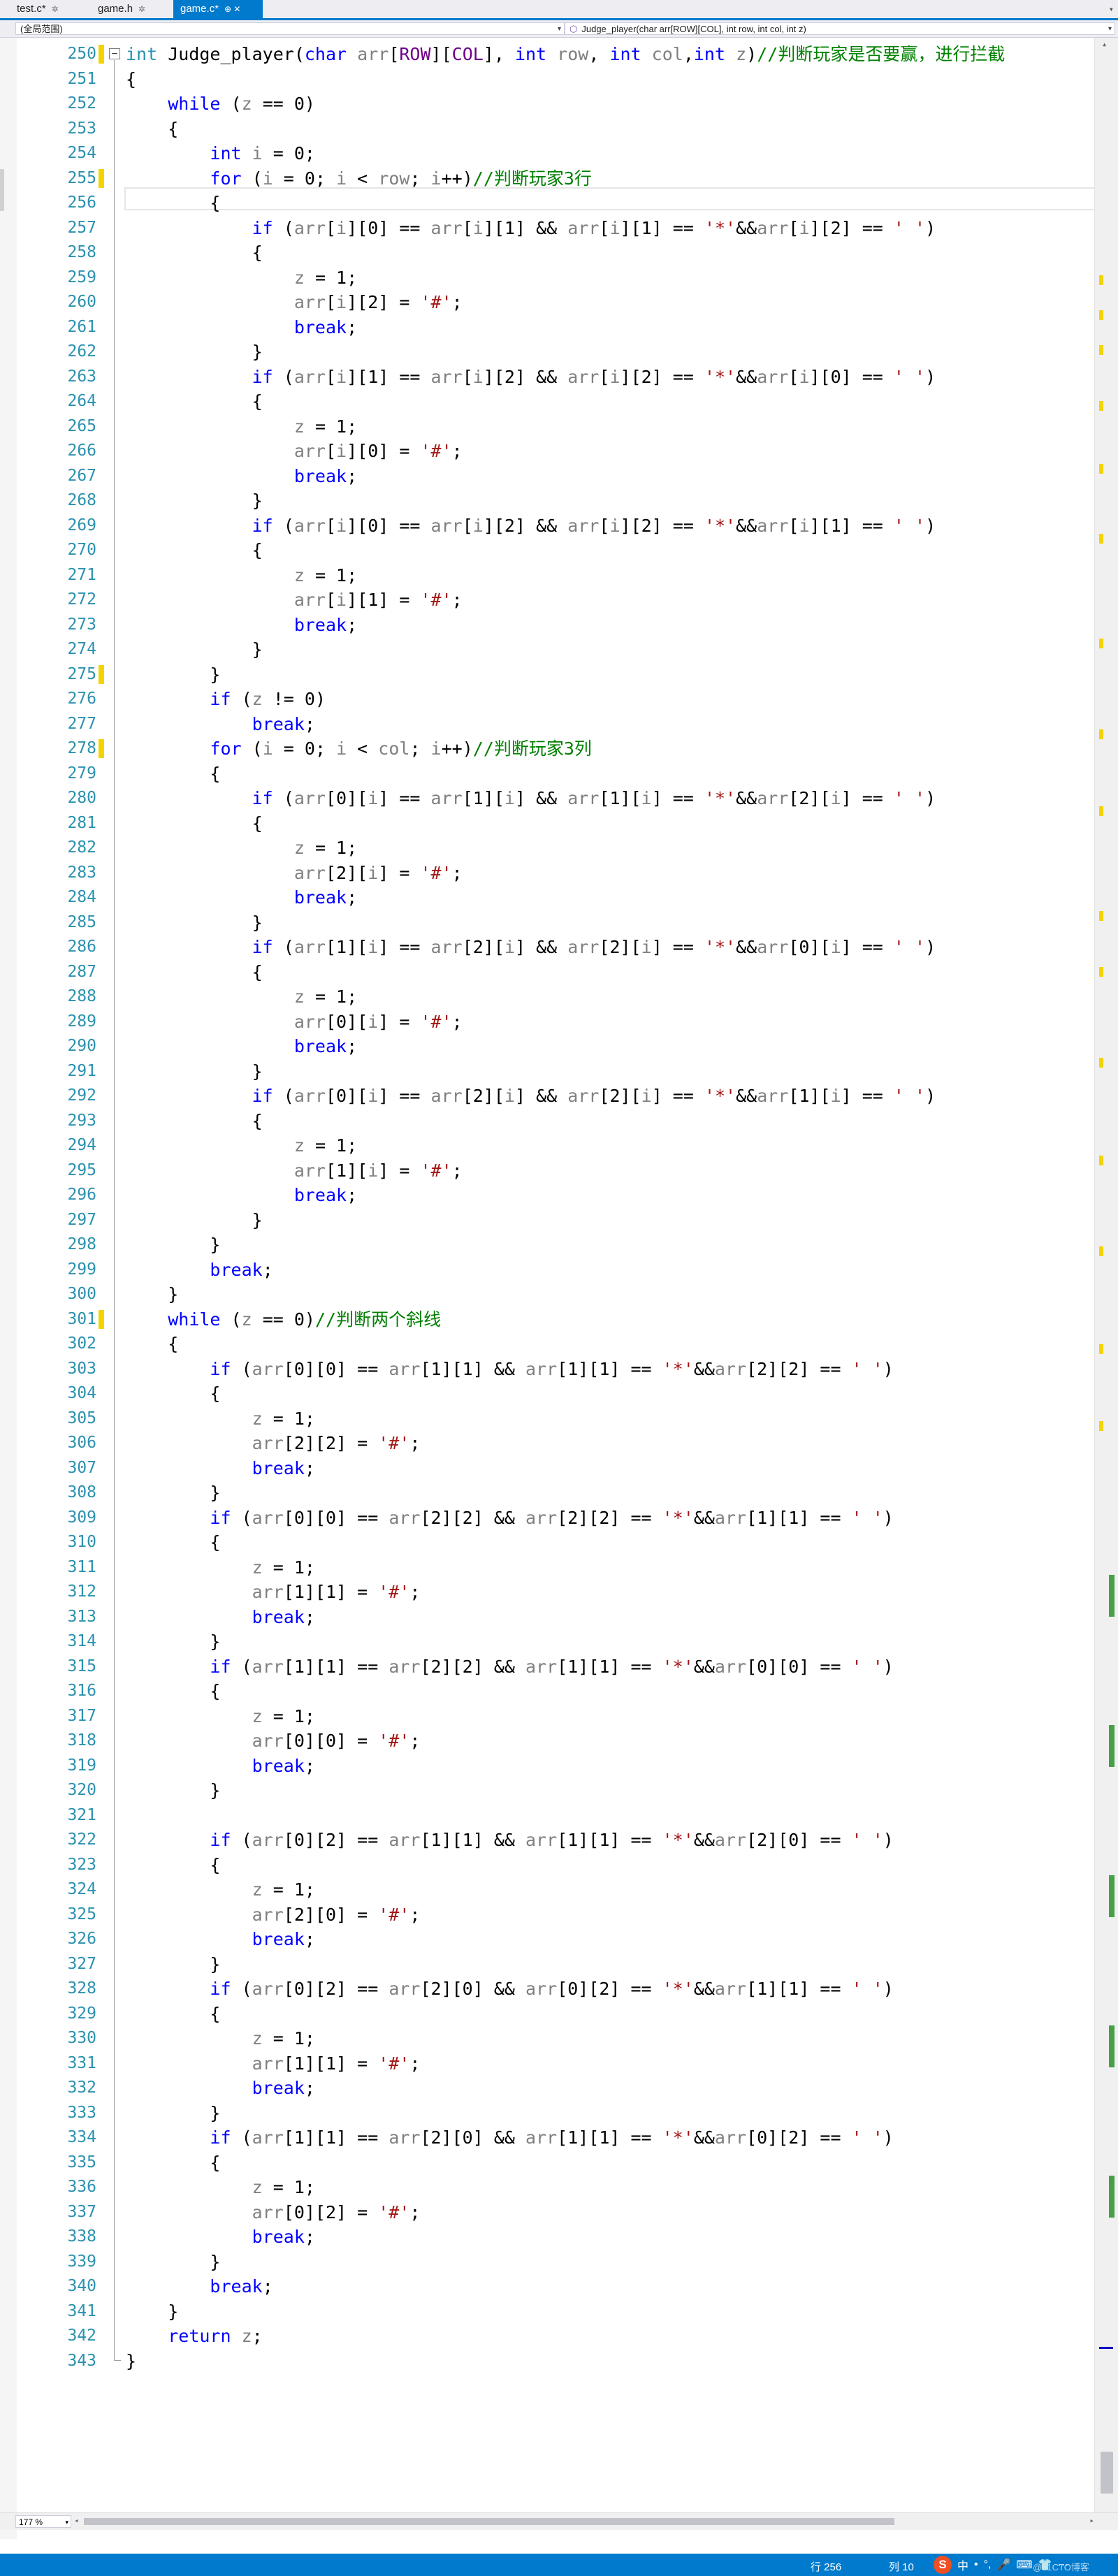 The width and height of the screenshot is (1118, 2576). Describe the element at coordinates (114, 53) in the screenshot. I see `collapse-icon: −` at that location.